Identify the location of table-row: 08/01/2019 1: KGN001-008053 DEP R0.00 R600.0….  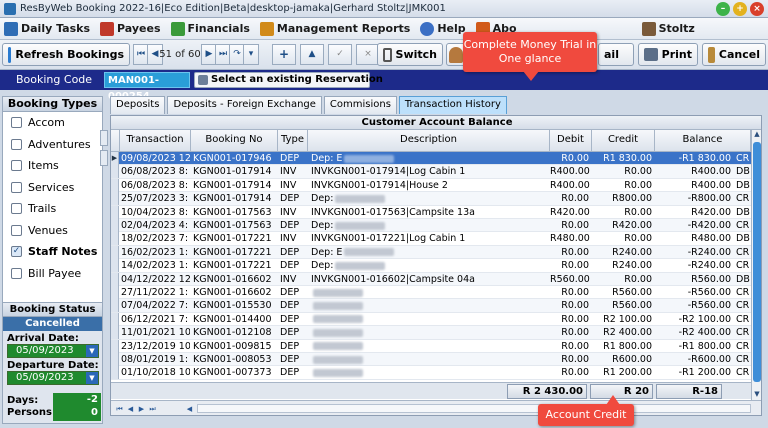
(431, 360).